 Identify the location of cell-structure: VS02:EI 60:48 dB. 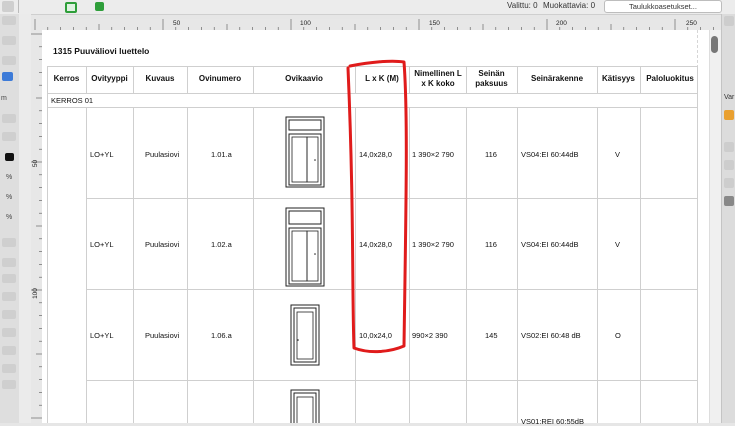
(551, 335).